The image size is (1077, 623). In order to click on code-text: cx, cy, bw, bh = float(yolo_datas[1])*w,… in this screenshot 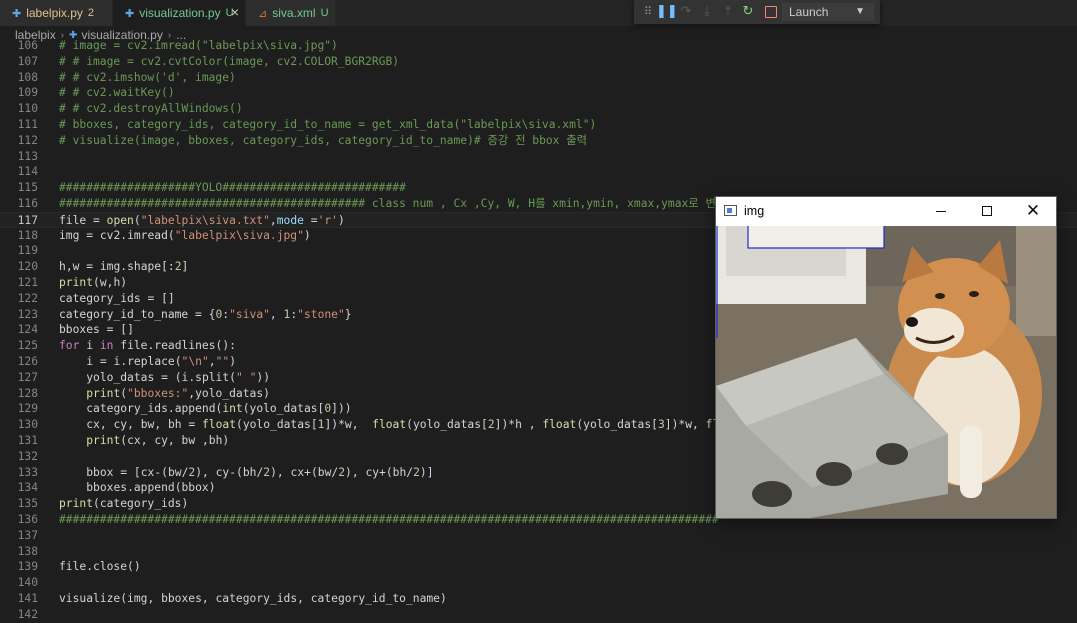, I will do `click(423, 425)`.